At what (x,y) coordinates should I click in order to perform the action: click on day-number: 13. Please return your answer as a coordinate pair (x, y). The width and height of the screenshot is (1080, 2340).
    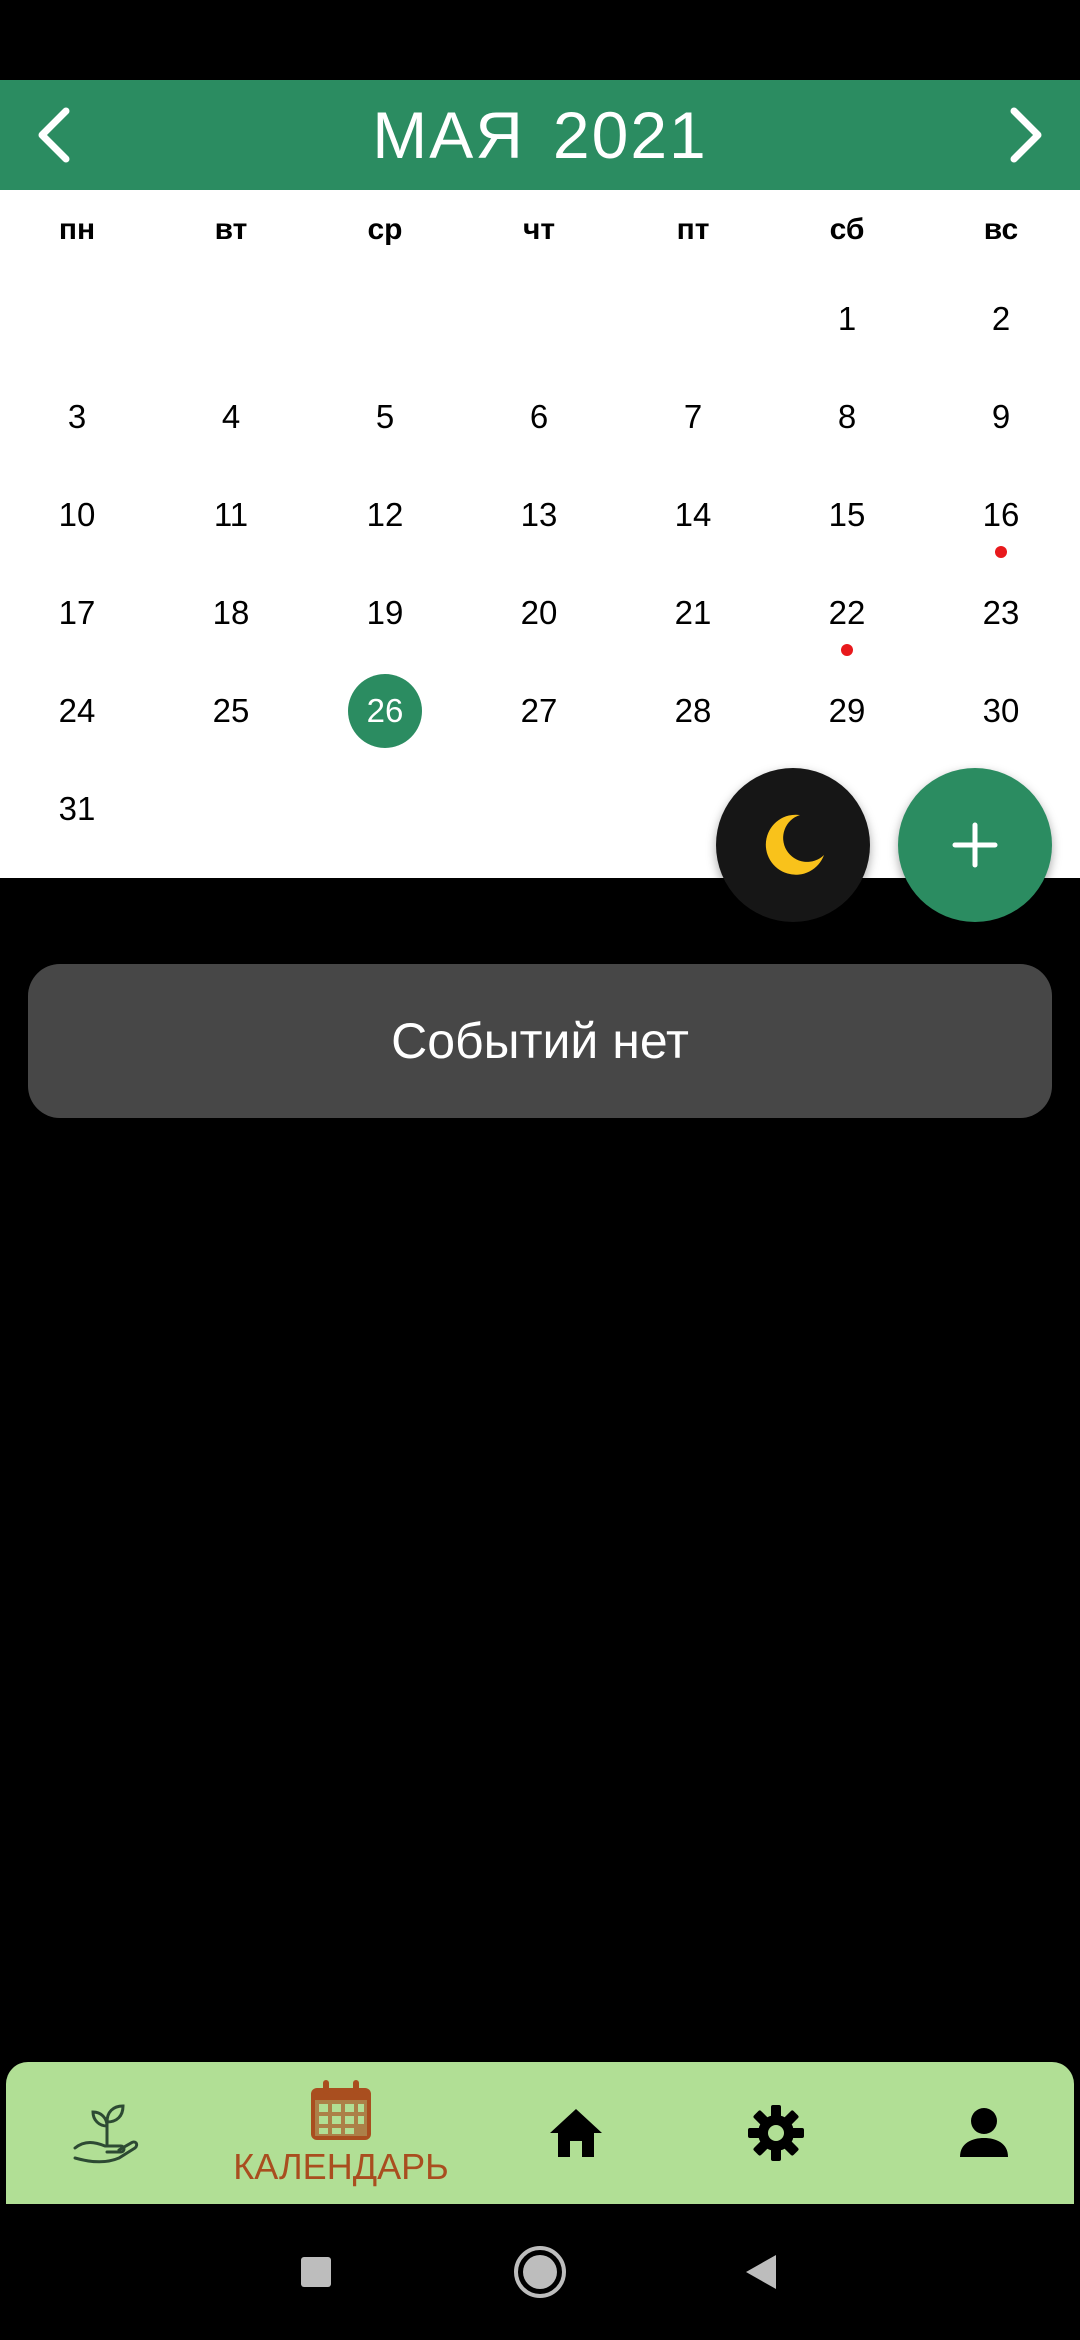
    Looking at the image, I should click on (539, 514).